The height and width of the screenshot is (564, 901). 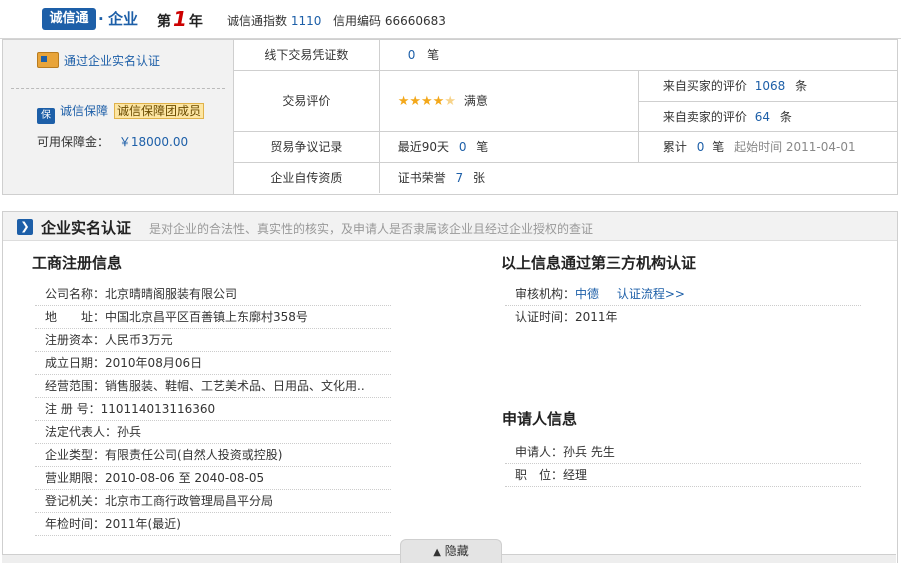 What do you see at coordinates (651, 294) in the screenshot?
I see `process-link: 认证流程>>` at bounding box center [651, 294].